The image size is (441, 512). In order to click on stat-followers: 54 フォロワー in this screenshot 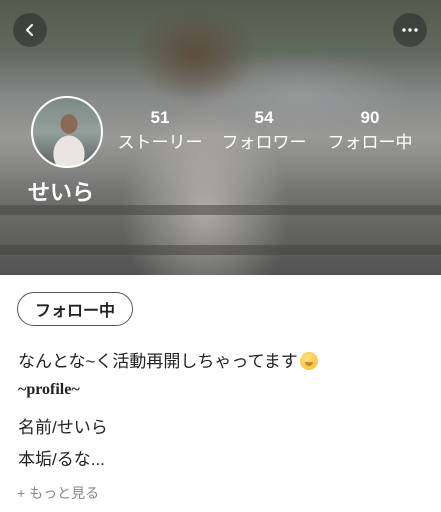, I will do `click(264, 131)`.